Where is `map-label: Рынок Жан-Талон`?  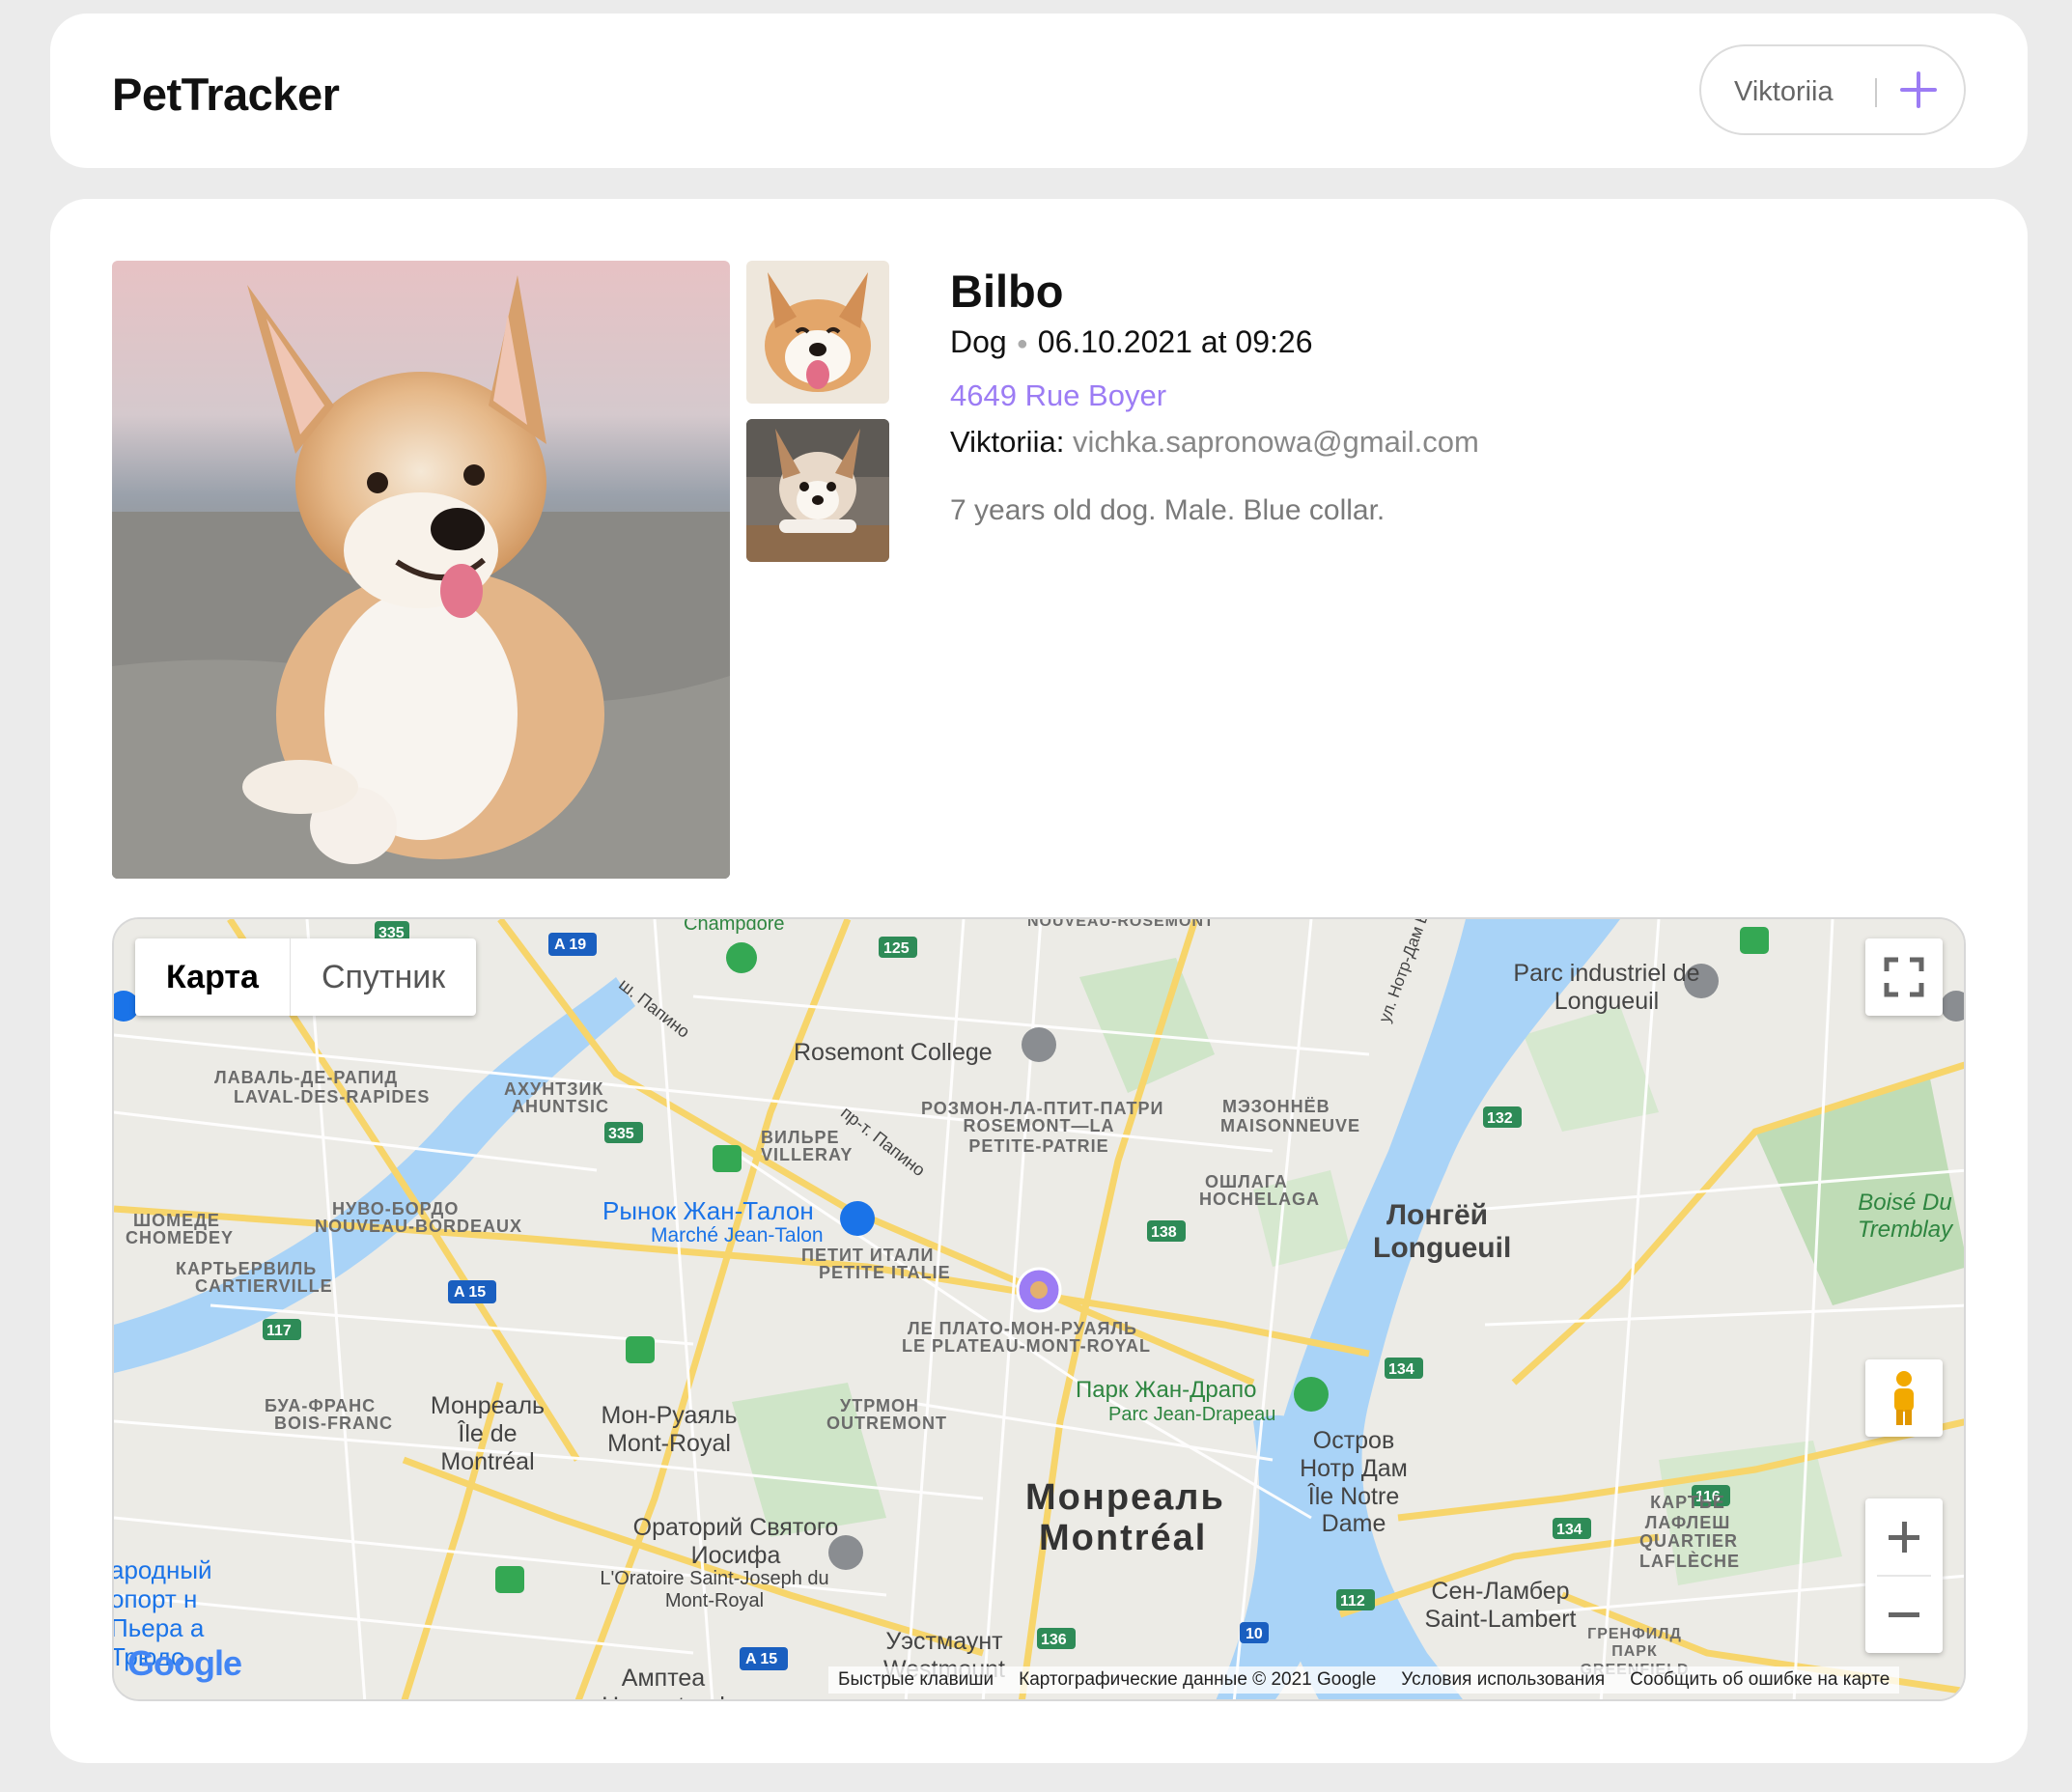
map-label: Рынок Жан-Талон is located at coordinates (708, 1210).